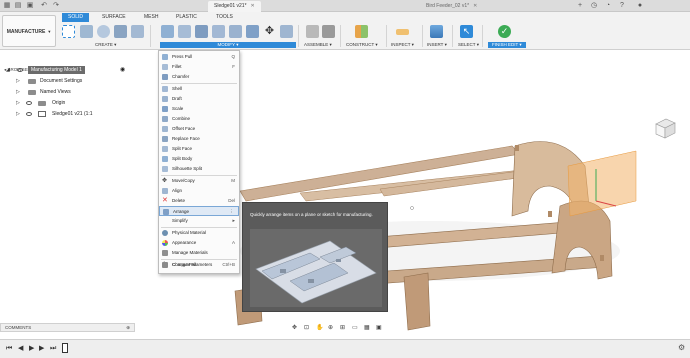  What do you see at coordinates (68, 31) in the screenshot?
I see `new-sketch-icon` at bounding box center [68, 31].